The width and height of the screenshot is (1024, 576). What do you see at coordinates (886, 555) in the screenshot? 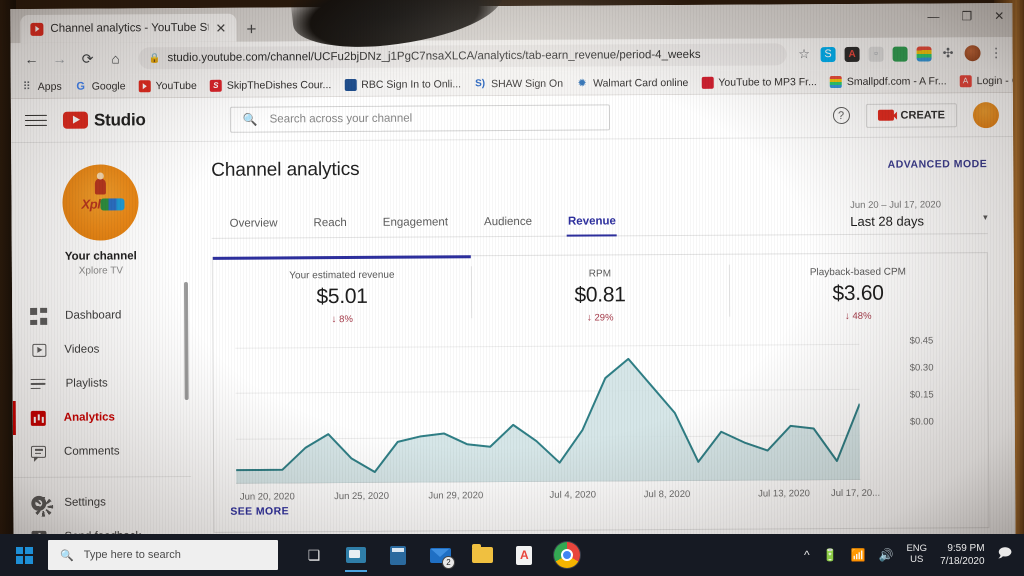
I see `volume-icon: 🔊` at bounding box center [886, 555].